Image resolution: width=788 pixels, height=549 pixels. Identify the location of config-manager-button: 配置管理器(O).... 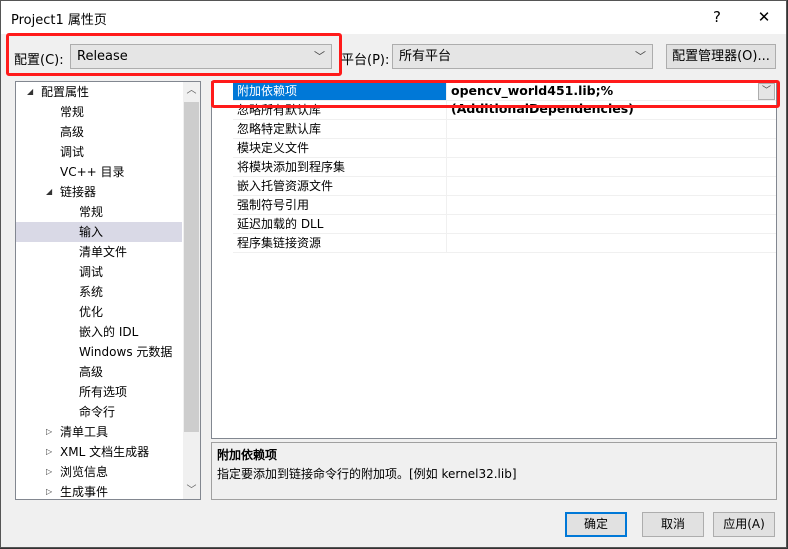
(721, 56).